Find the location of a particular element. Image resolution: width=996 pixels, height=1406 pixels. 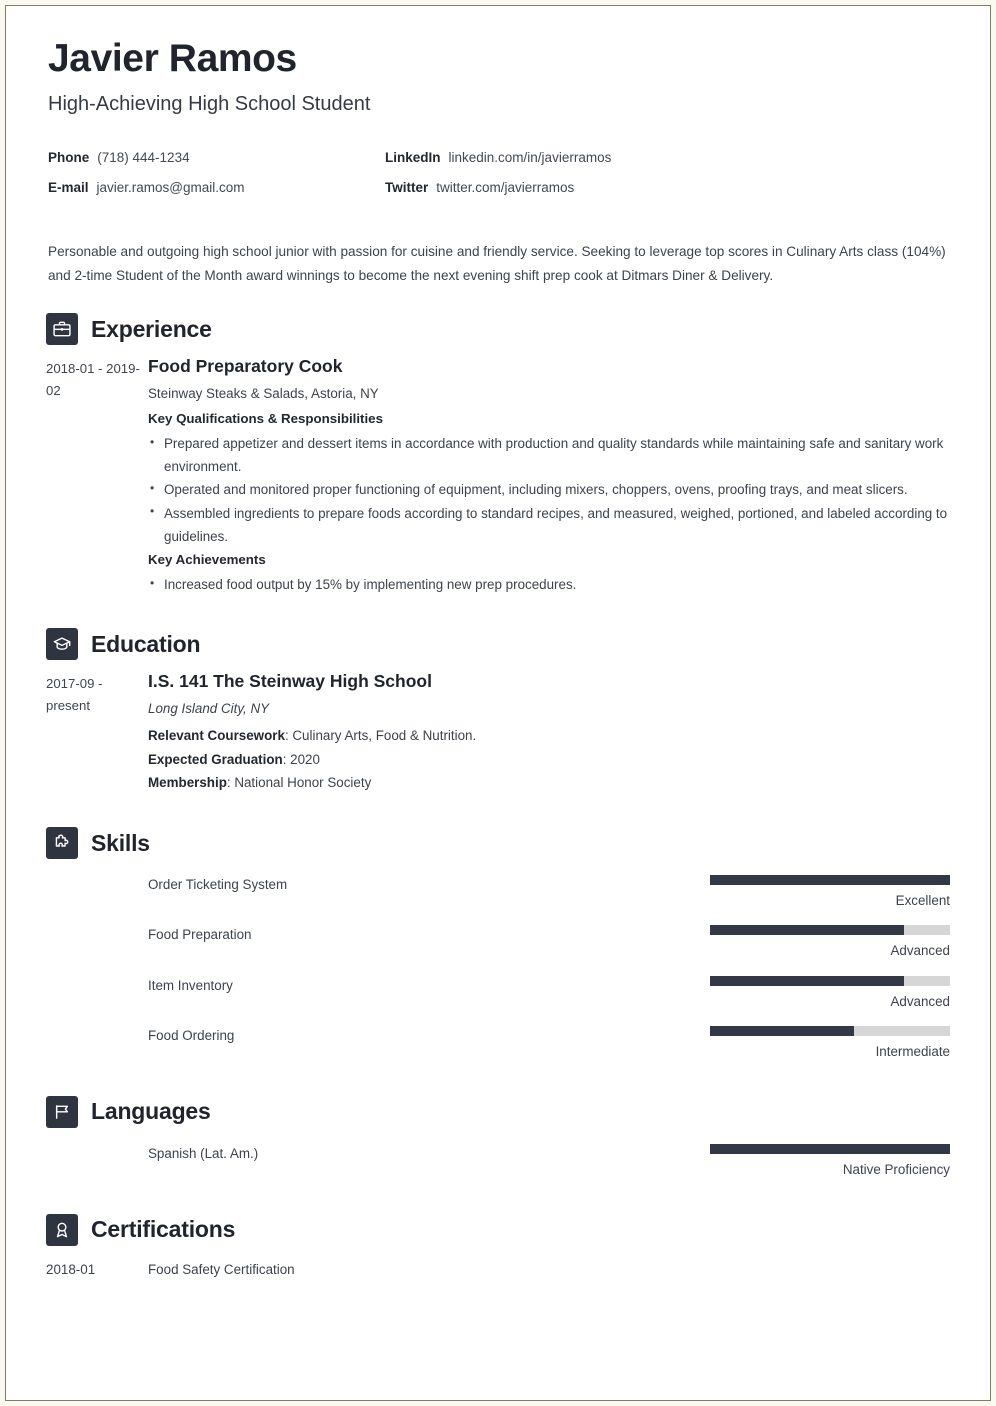

language-bar-fill is located at coordinates (830, 1148).